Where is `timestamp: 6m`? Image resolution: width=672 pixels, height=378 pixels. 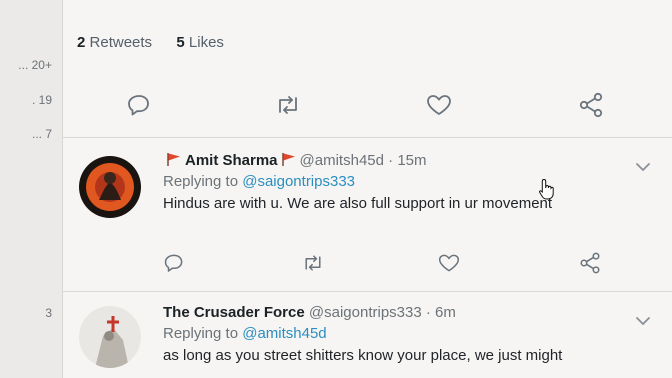 timestamp: 6m is located at coordinates (445, 312).